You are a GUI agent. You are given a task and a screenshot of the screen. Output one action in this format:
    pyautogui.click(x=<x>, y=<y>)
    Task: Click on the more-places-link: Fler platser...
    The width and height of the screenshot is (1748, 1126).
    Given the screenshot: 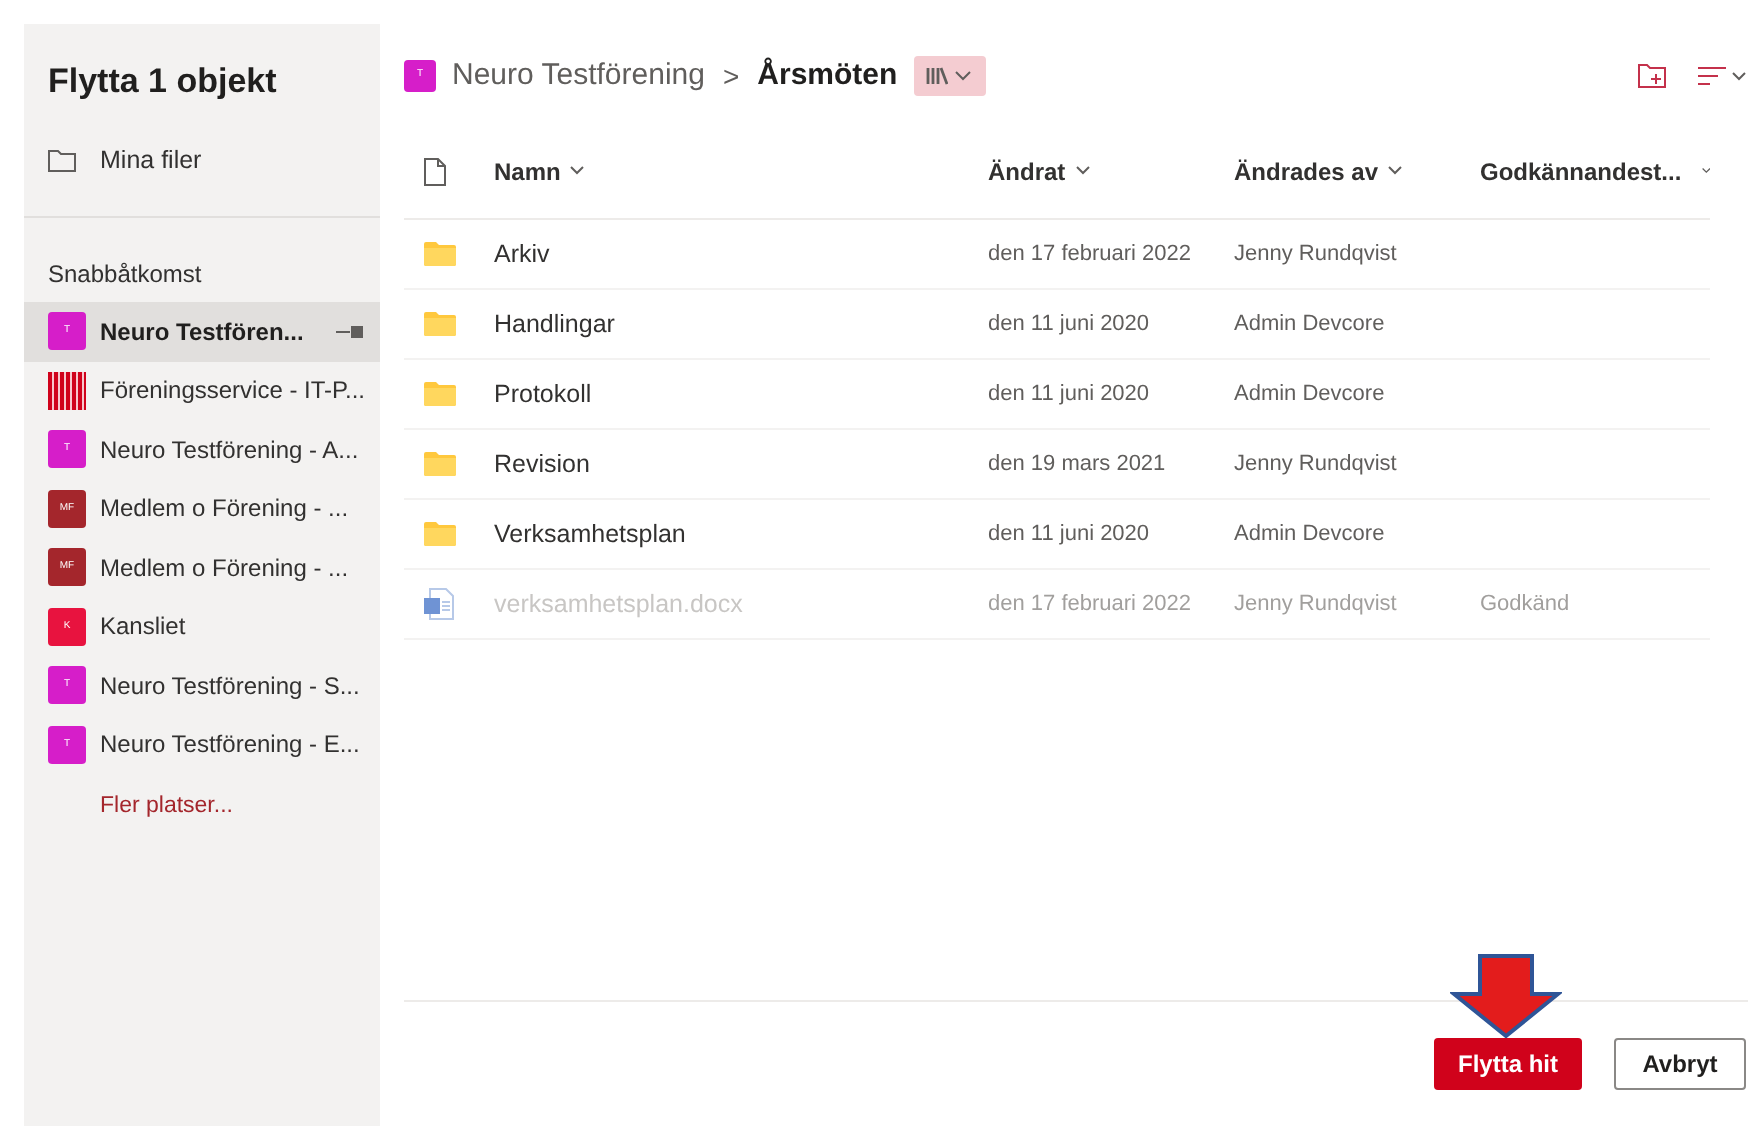 What is the action you would take?
    pyautogui.click(x=202, y=799)
    